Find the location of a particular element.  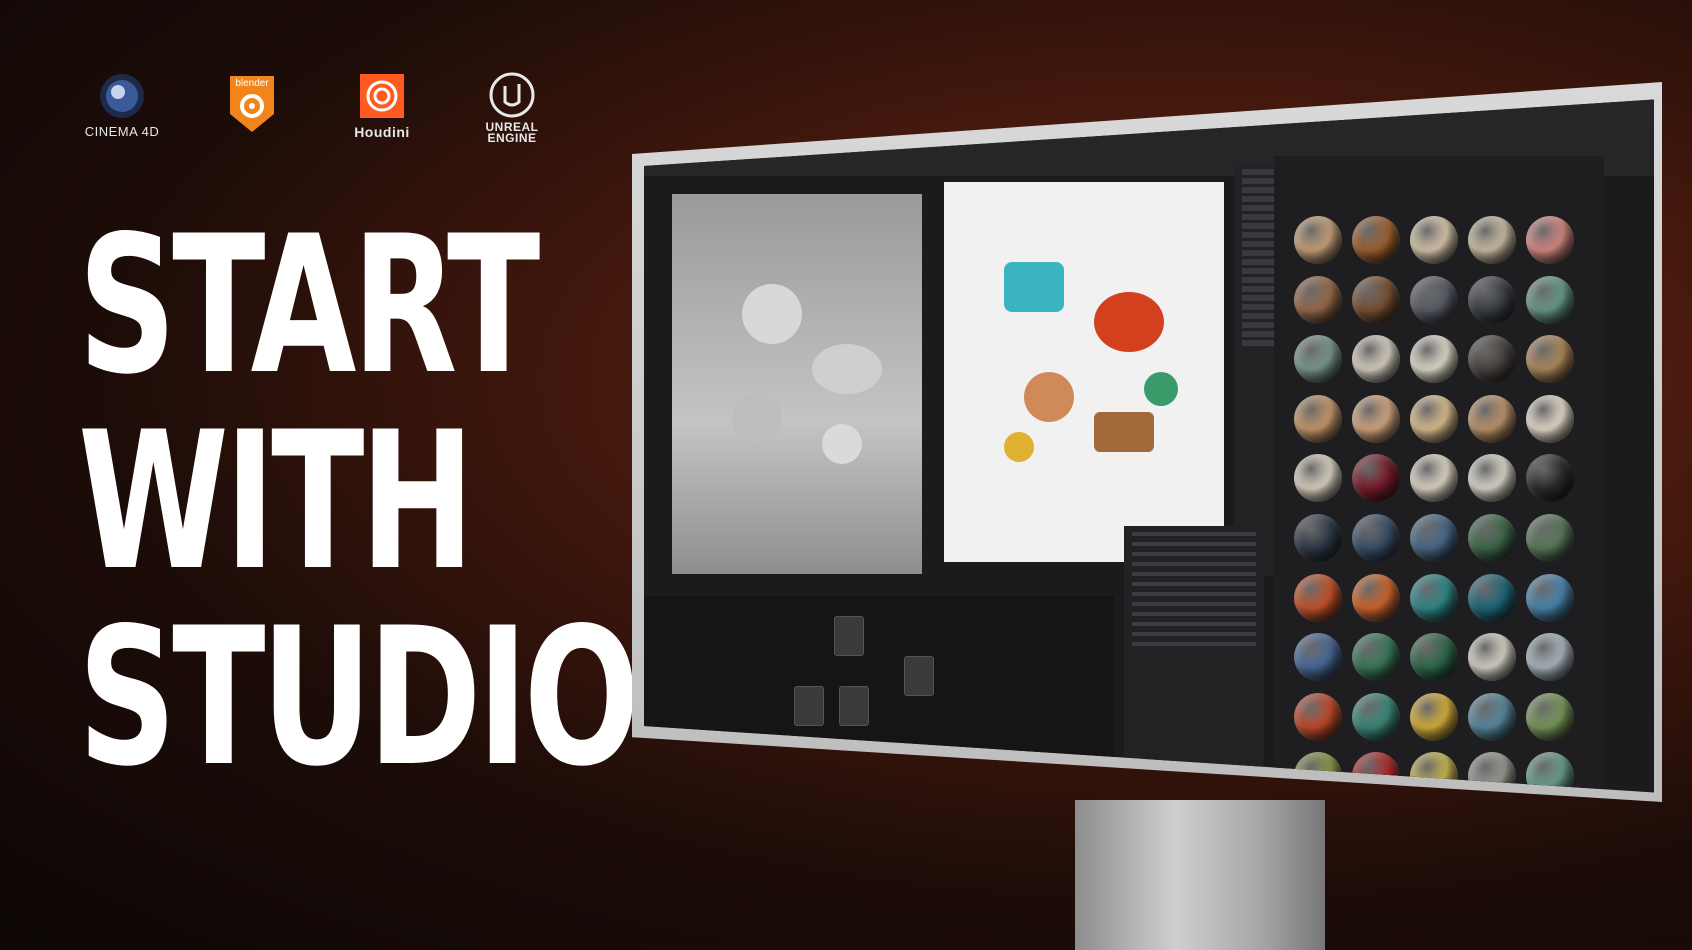

logo-unreal: UNREAL ENGINE is located at coordinates (512, 108).